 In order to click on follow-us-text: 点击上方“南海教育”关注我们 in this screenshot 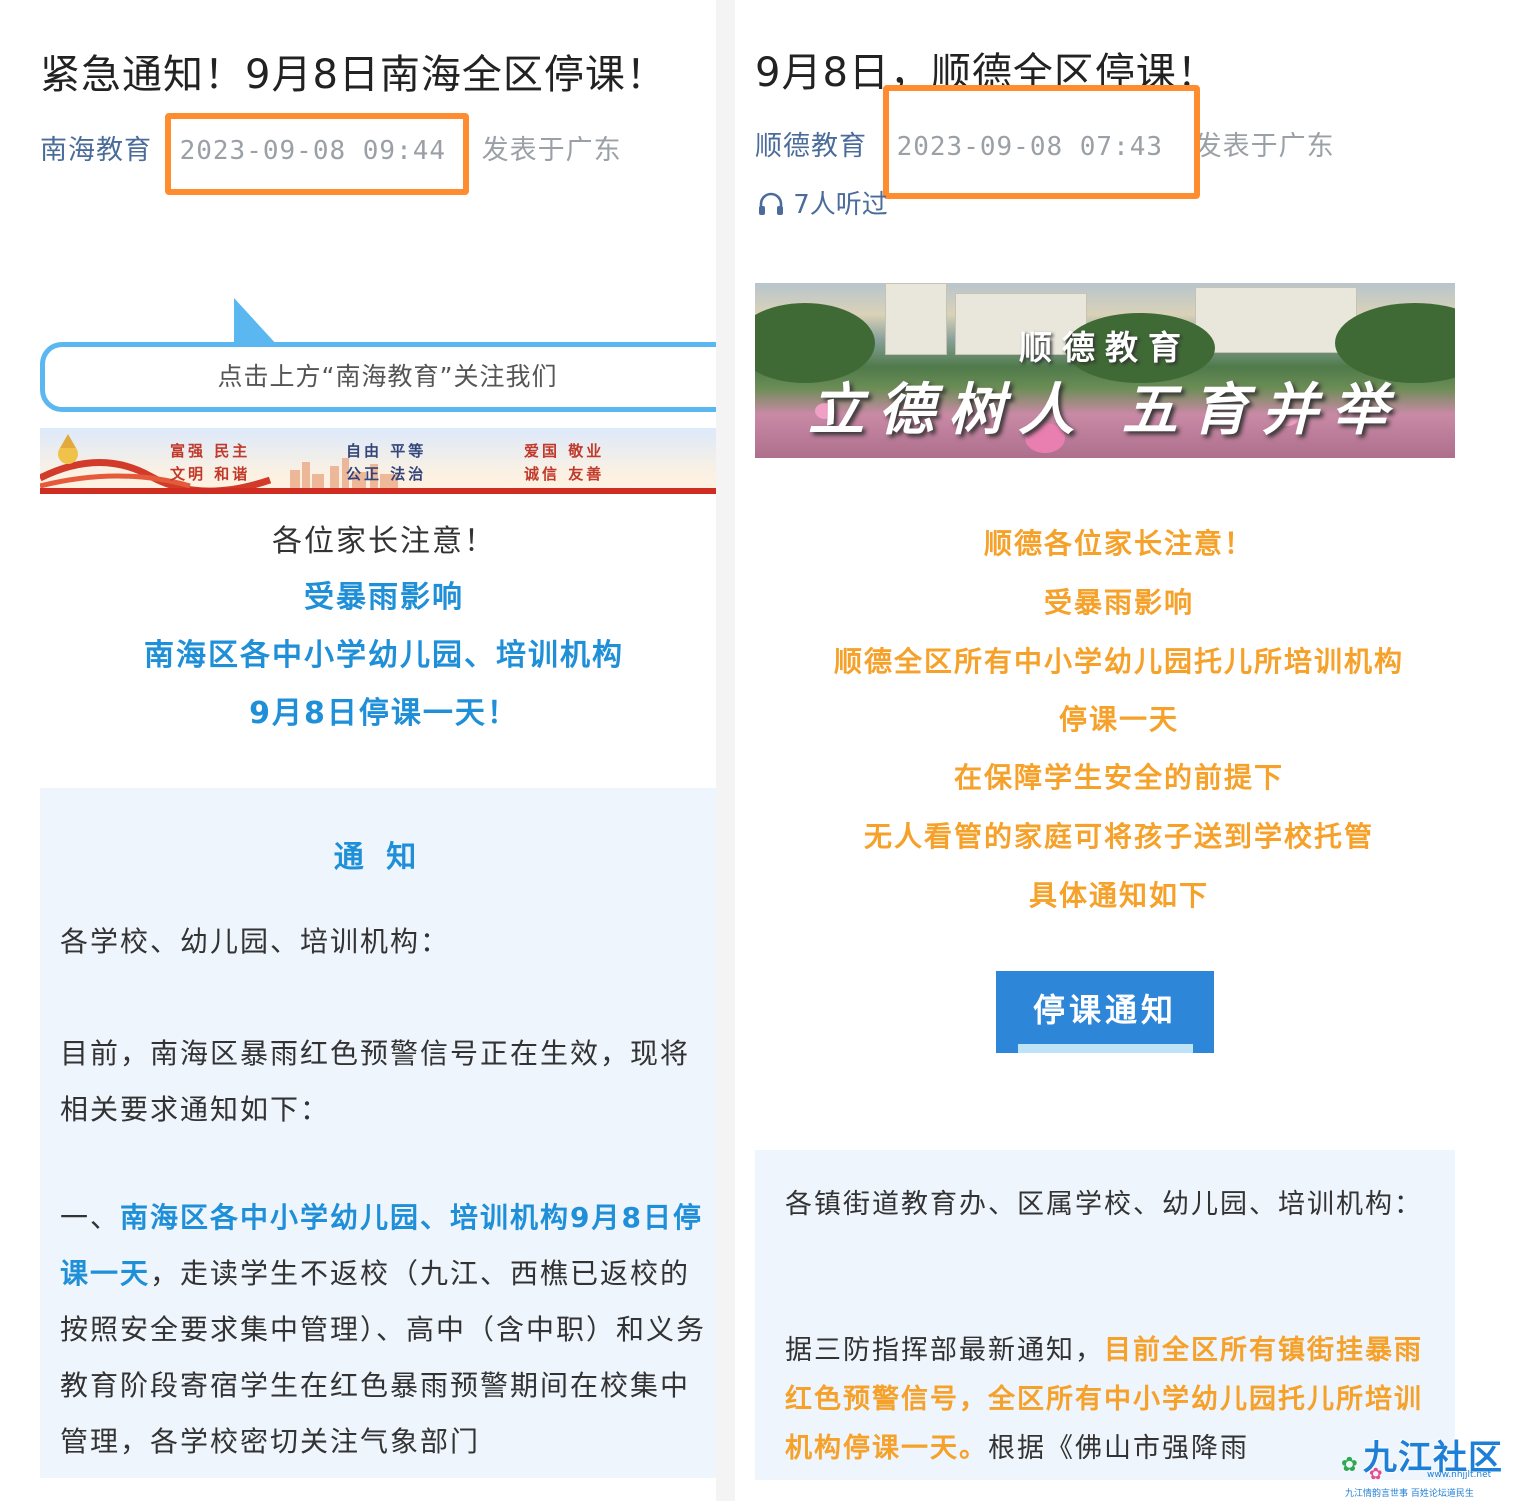, I will do `click(387, 376)`.